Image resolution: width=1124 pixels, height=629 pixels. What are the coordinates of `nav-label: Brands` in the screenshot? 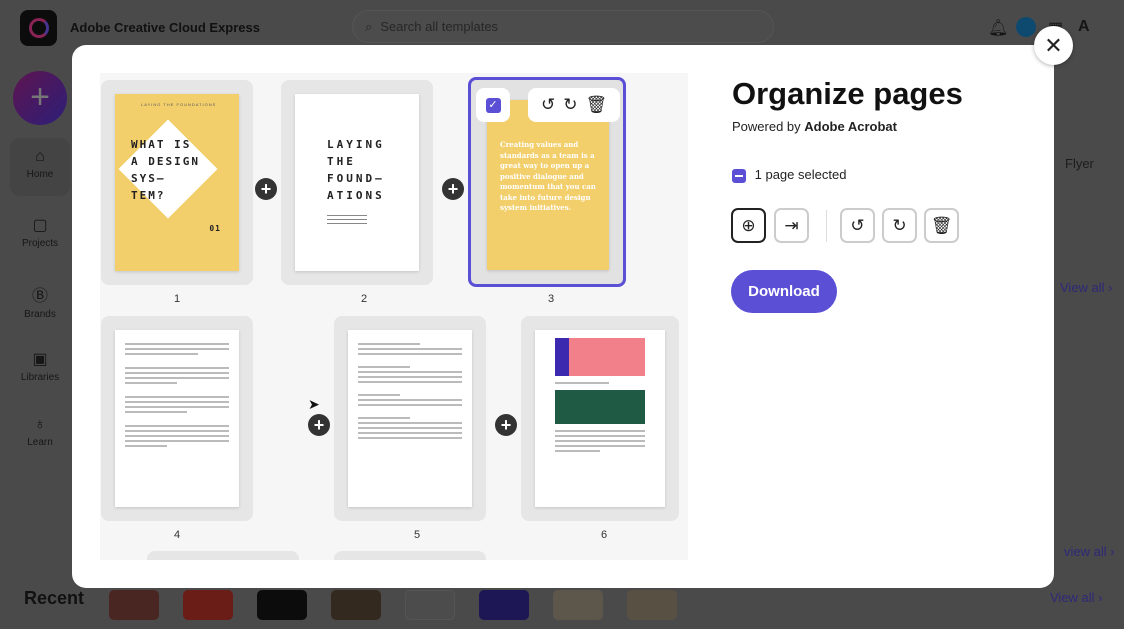 It's located at (40, 314).